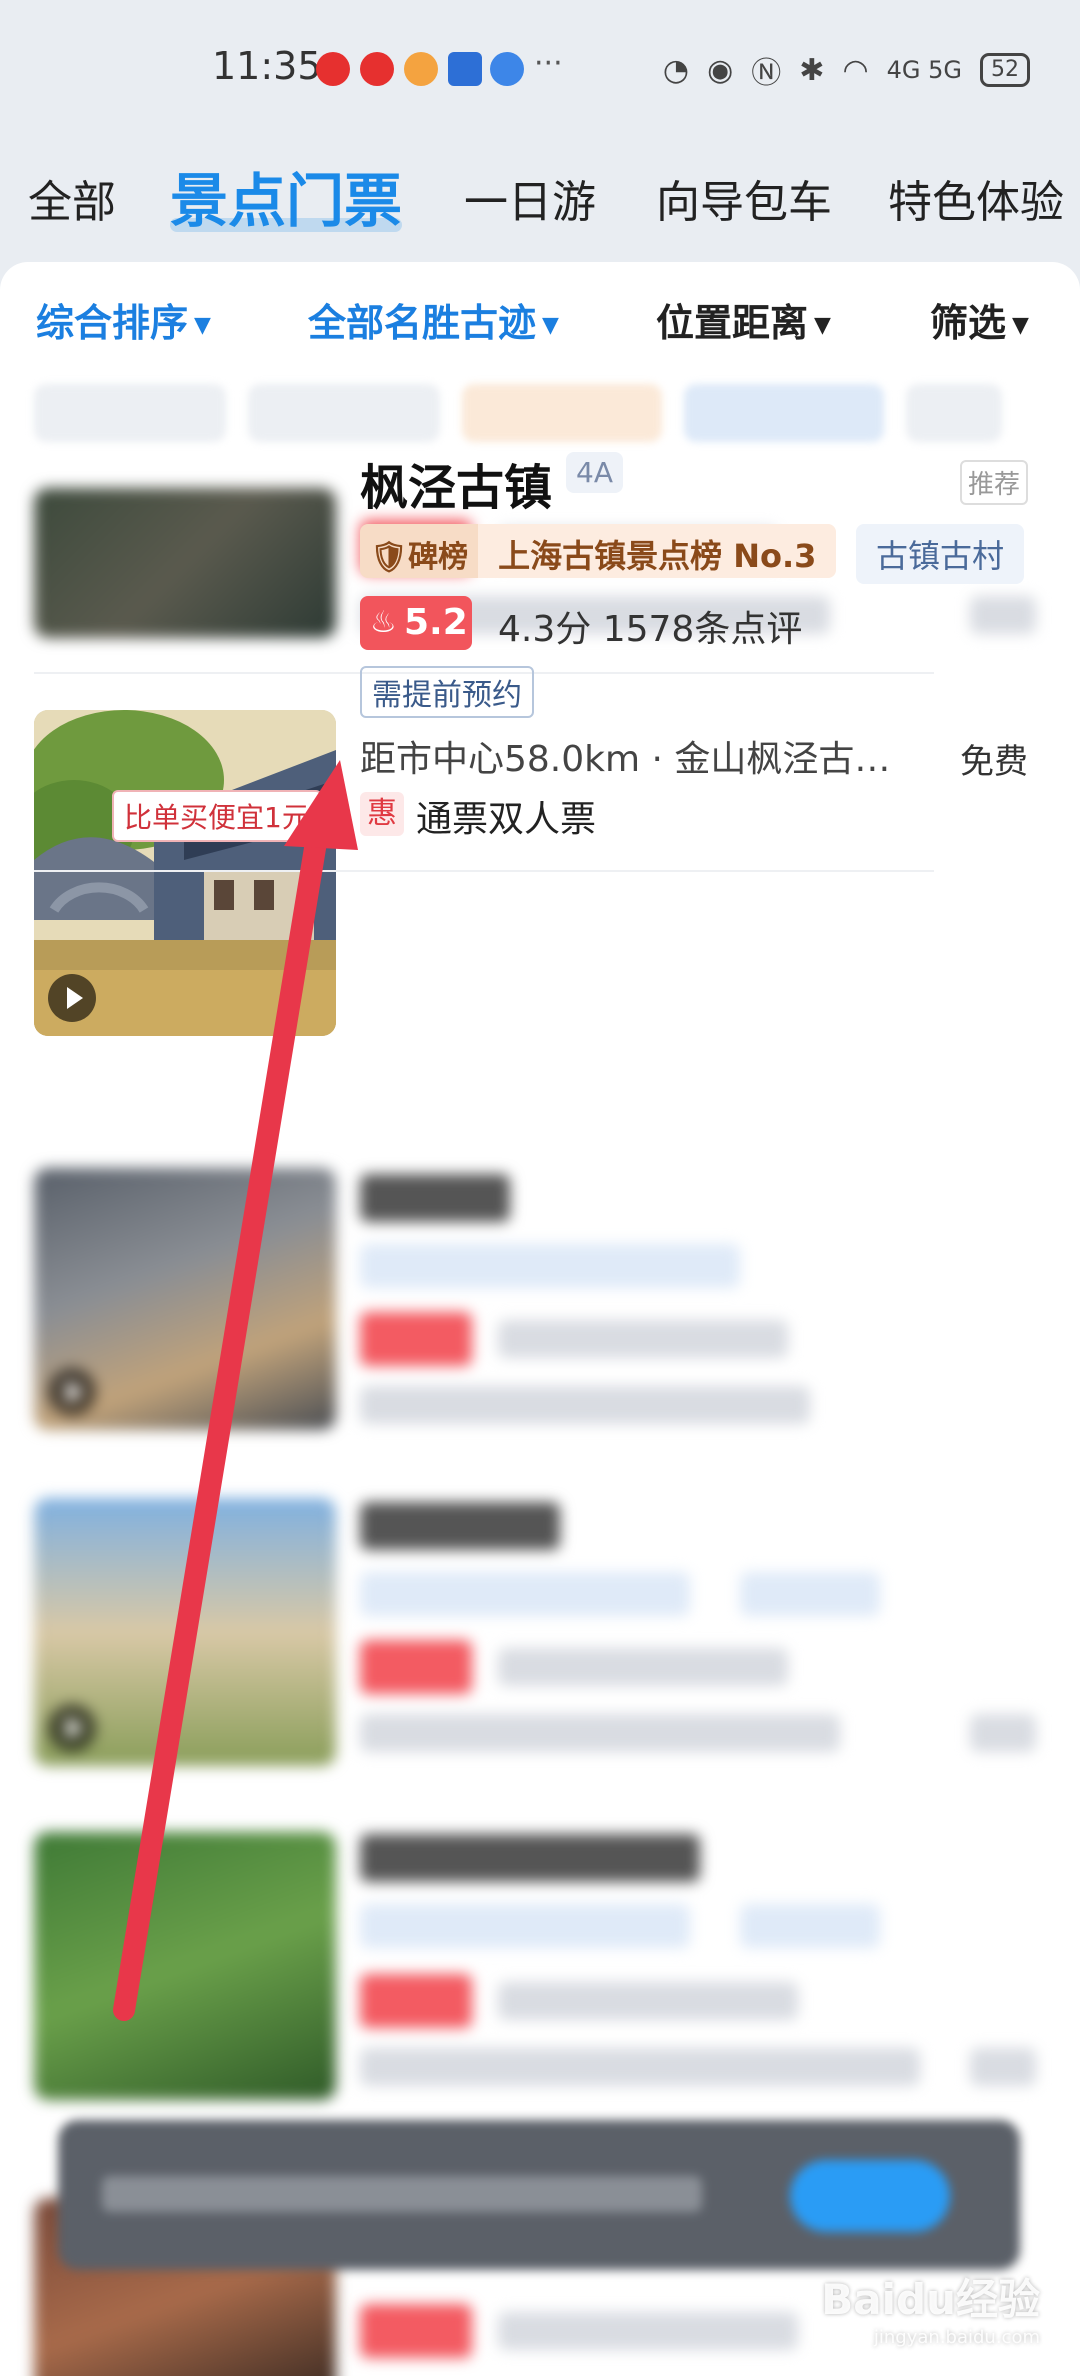  I want to click on promo-icon: 惠, so click(382, 814).